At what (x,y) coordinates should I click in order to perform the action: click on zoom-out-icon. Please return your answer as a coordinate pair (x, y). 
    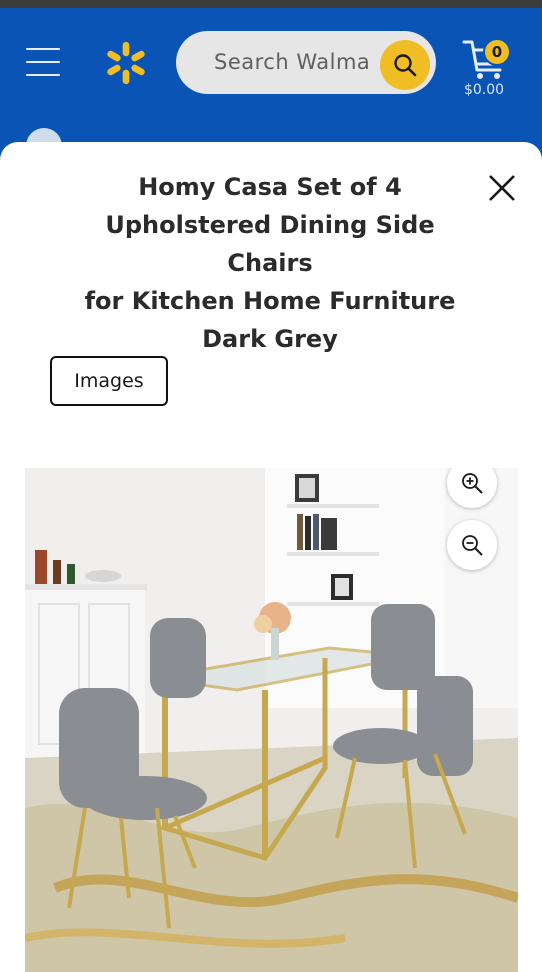
    Looking at the image, I should click on (472, 545).